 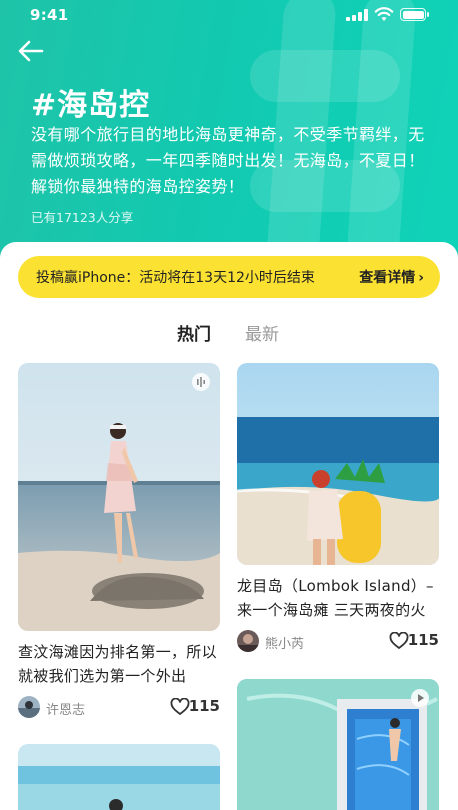 What do you see at coordinates (420, 698) in the screenshot?
I see `video-badge-icon` at bounding box center [420, 698].